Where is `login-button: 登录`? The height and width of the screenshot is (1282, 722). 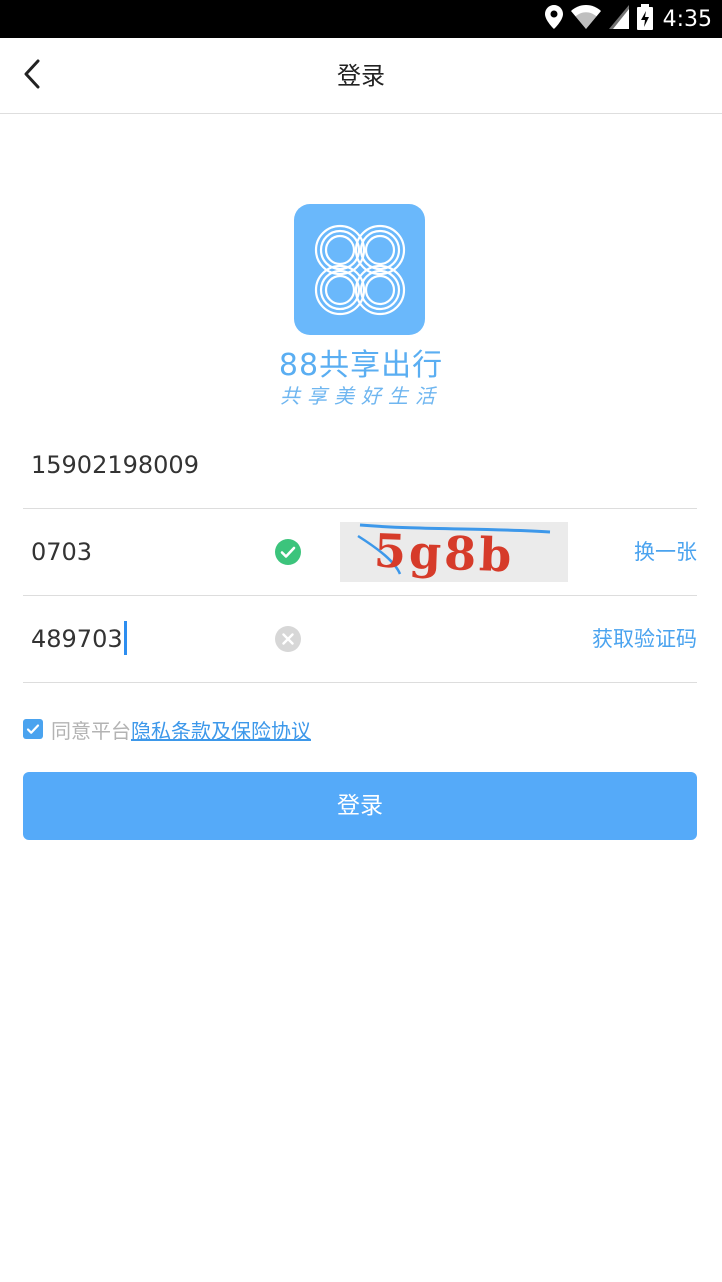 login-button: 登录 is located at coordinates (360, 806).